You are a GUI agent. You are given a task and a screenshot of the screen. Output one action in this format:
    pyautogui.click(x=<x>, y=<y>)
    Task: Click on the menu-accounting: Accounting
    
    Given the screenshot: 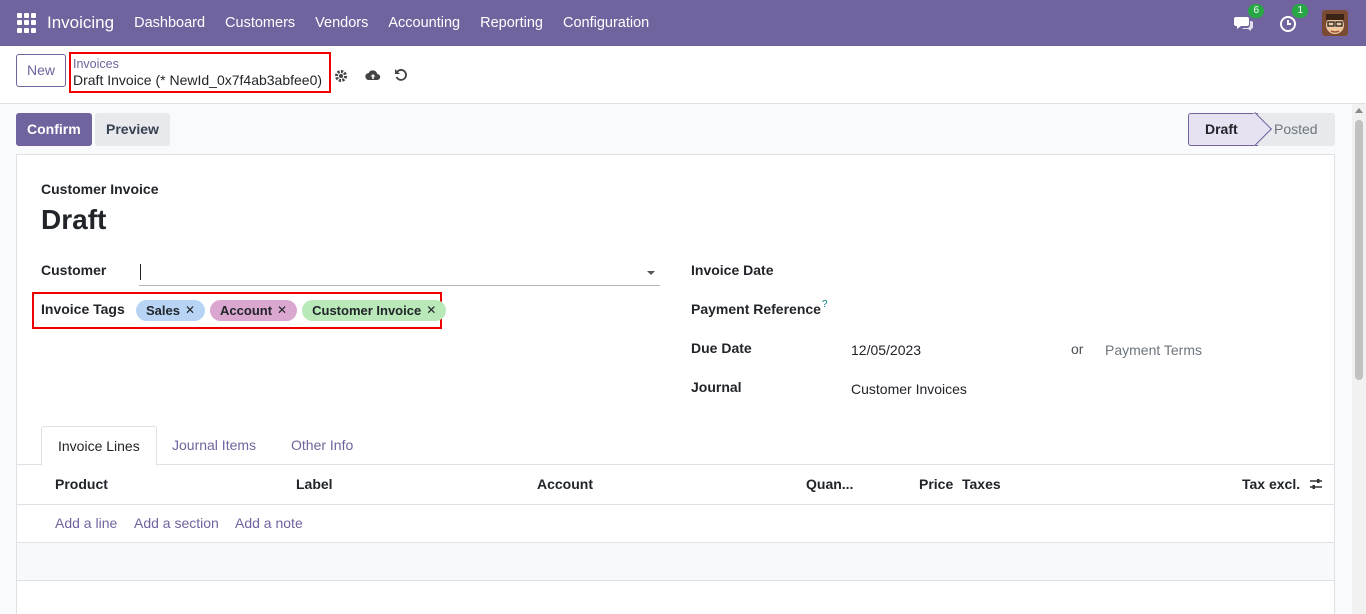 What is the action you would take?
    pyautogui.click(x=424, y=23)
    